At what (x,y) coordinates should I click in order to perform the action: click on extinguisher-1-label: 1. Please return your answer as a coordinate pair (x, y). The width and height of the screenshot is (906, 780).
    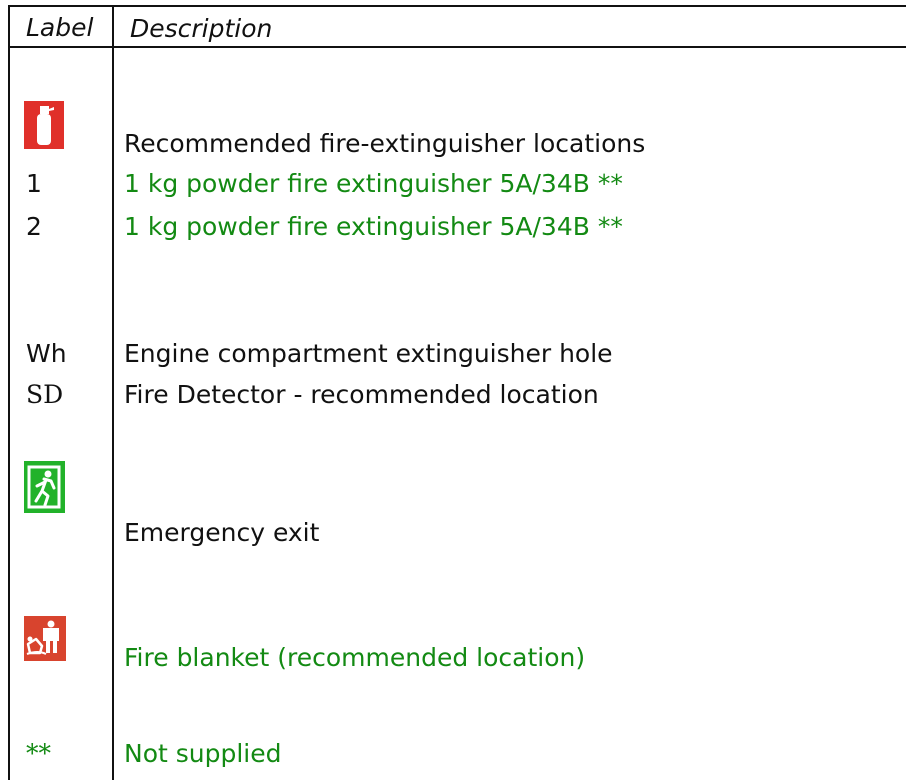
    Looking at the image, I should click on (34, 183).